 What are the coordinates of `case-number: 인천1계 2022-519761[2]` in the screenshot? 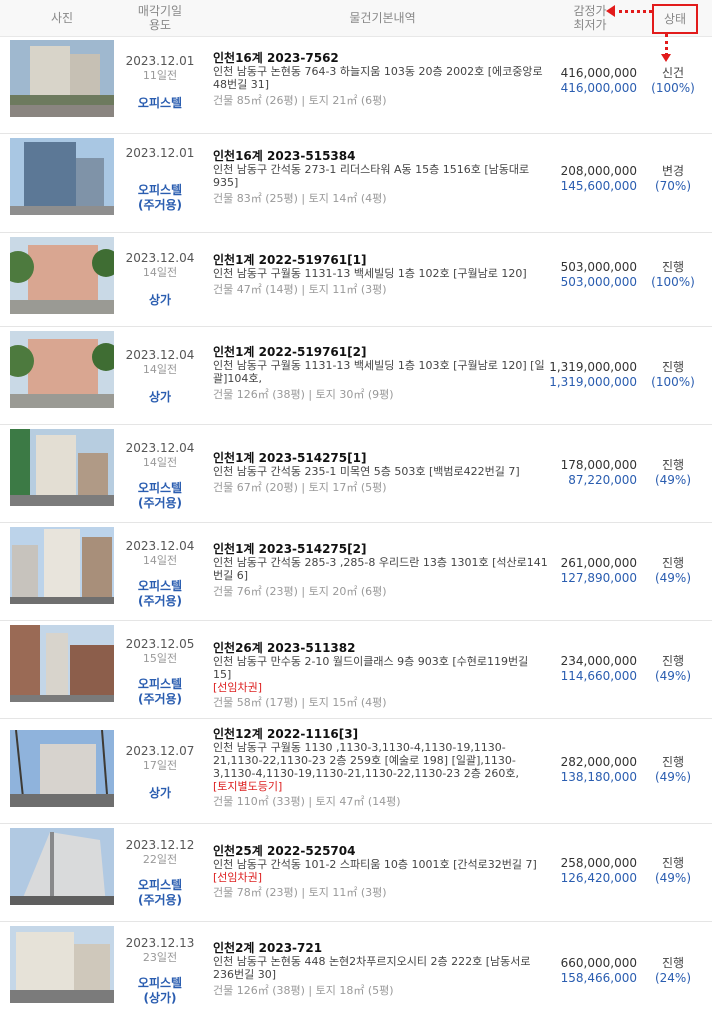 It's located at (380, 352).